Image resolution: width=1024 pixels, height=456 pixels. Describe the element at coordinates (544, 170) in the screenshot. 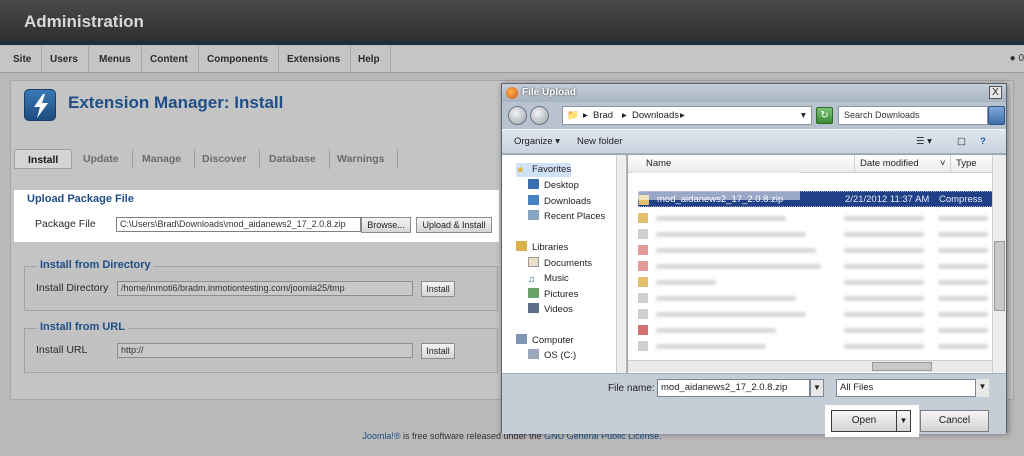

I see `nav-favorites: ★ Favorites` at that location.